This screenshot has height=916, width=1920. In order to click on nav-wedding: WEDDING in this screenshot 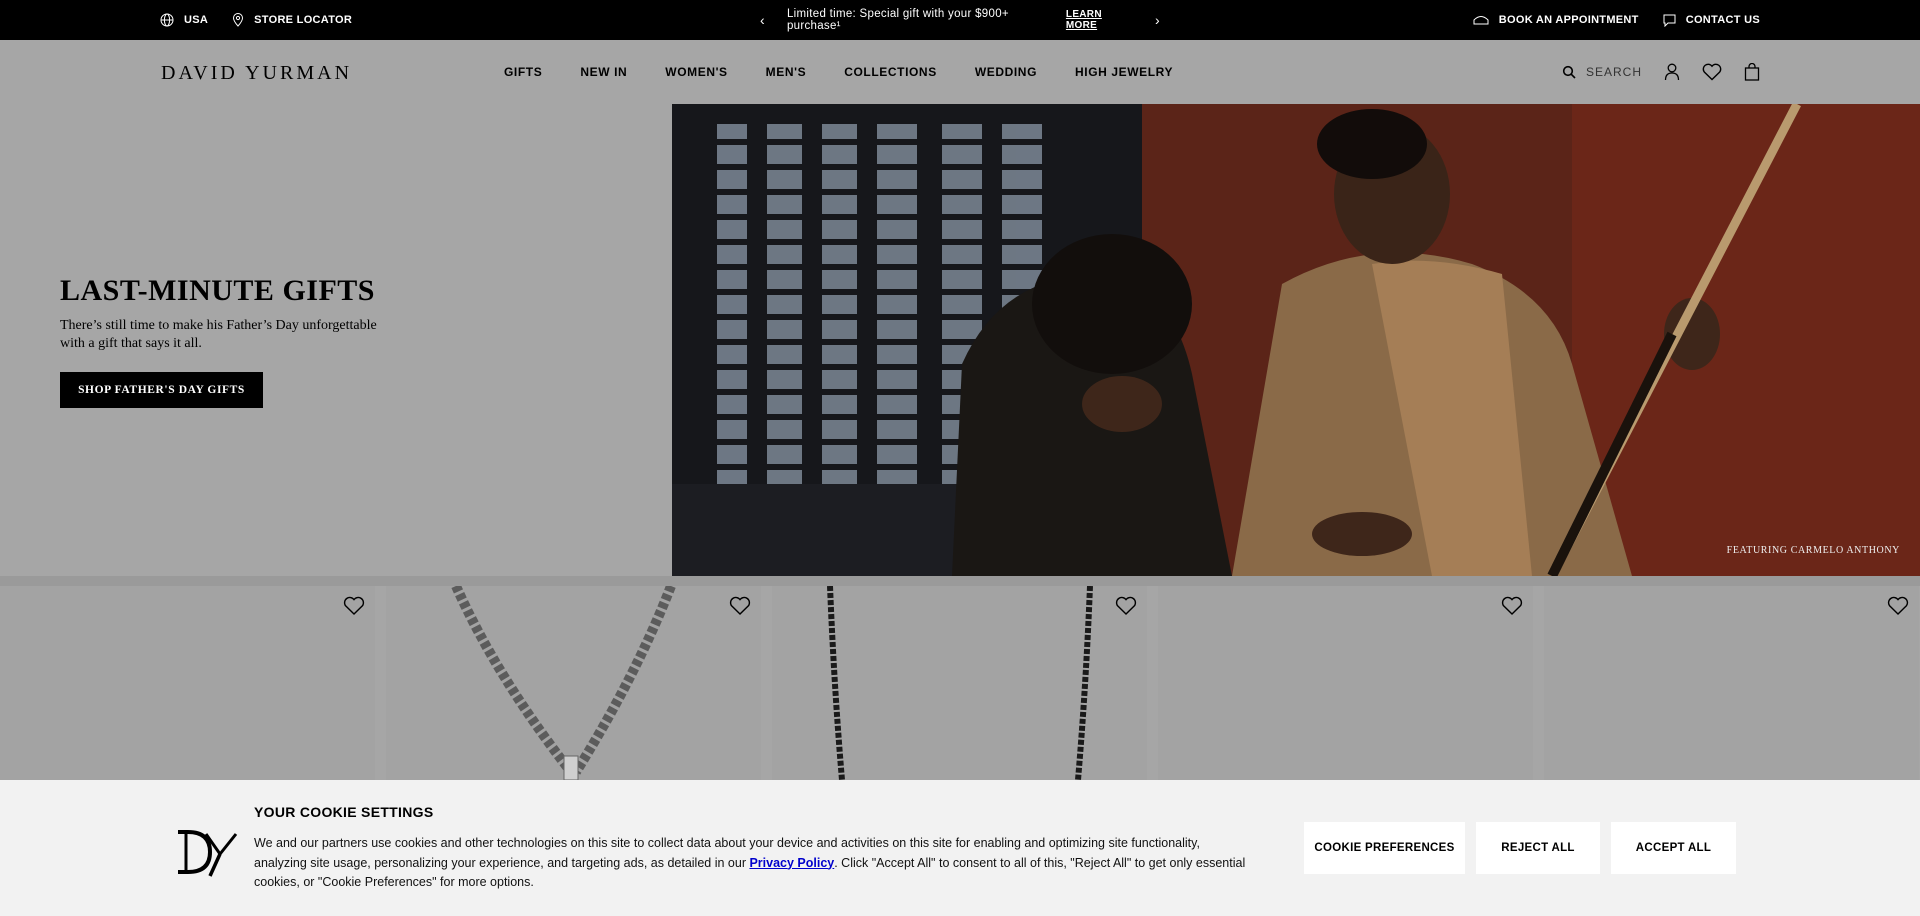, I will do `click(1006, 72)`.